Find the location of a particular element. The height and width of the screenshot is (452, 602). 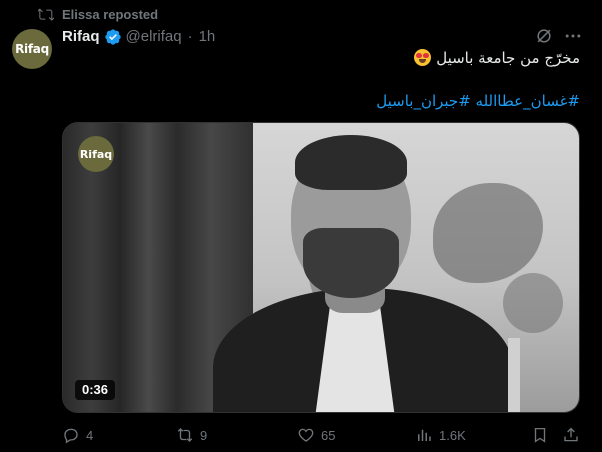

reply-button: 4 is located at coordinates (77, 435).